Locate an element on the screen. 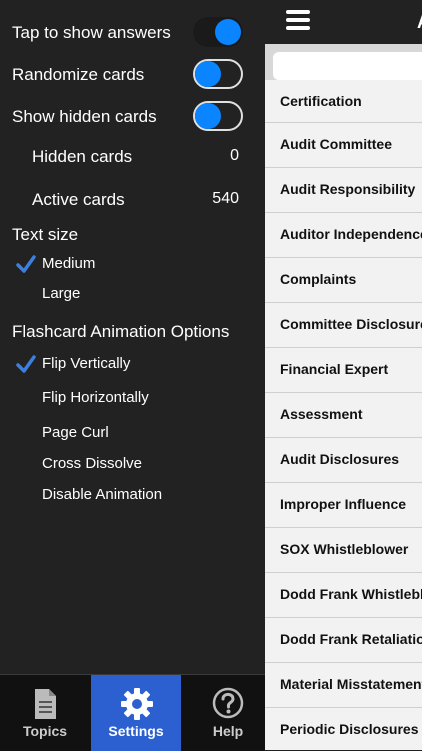  text-size-option-large: Large is located at coordinates (132, 295).